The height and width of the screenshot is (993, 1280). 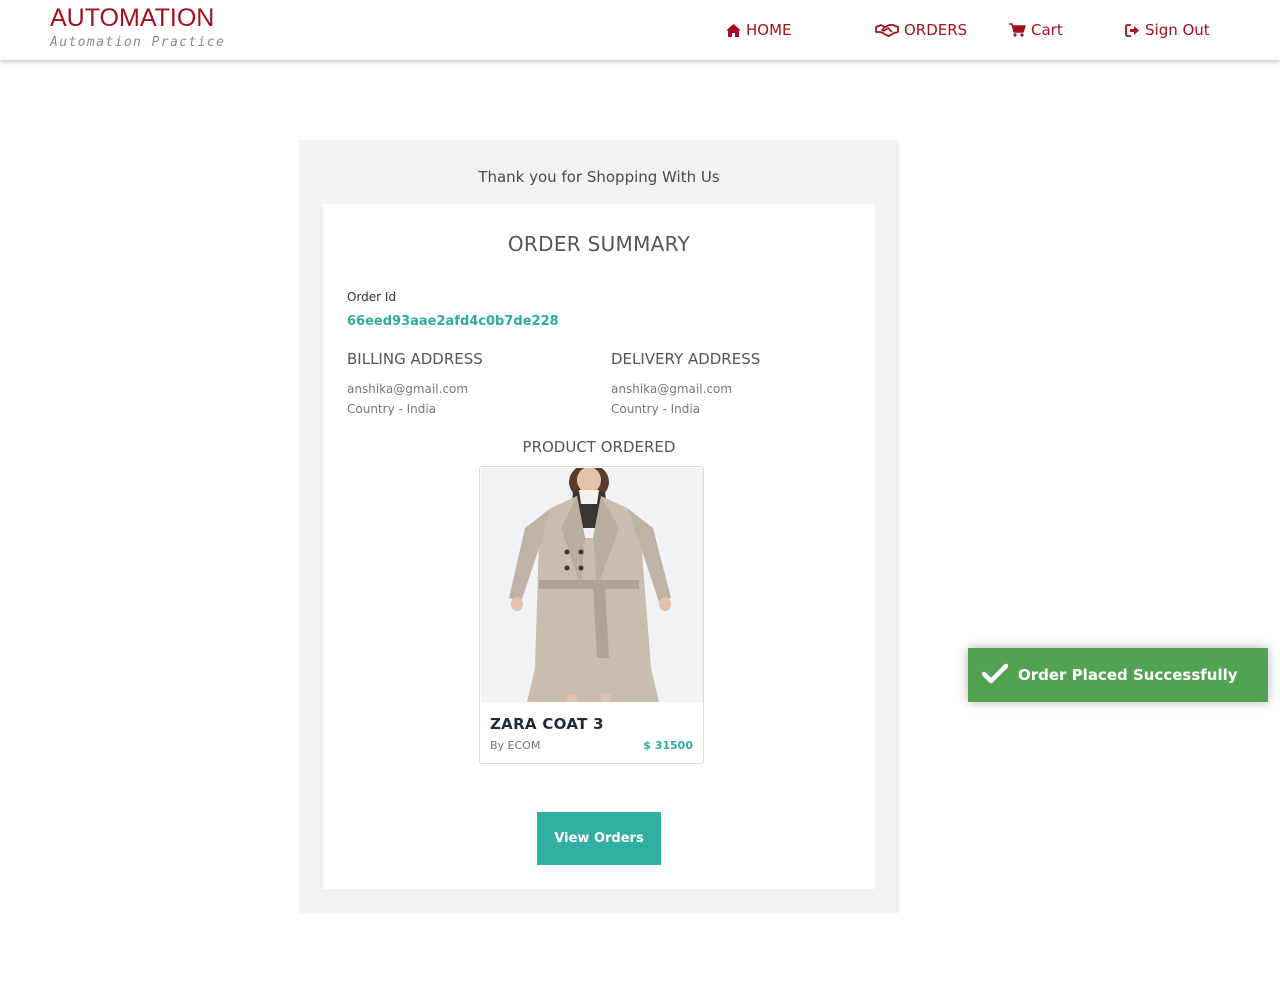 I want to click on view-orders-button: View Orders, so click(x=599, y=838).